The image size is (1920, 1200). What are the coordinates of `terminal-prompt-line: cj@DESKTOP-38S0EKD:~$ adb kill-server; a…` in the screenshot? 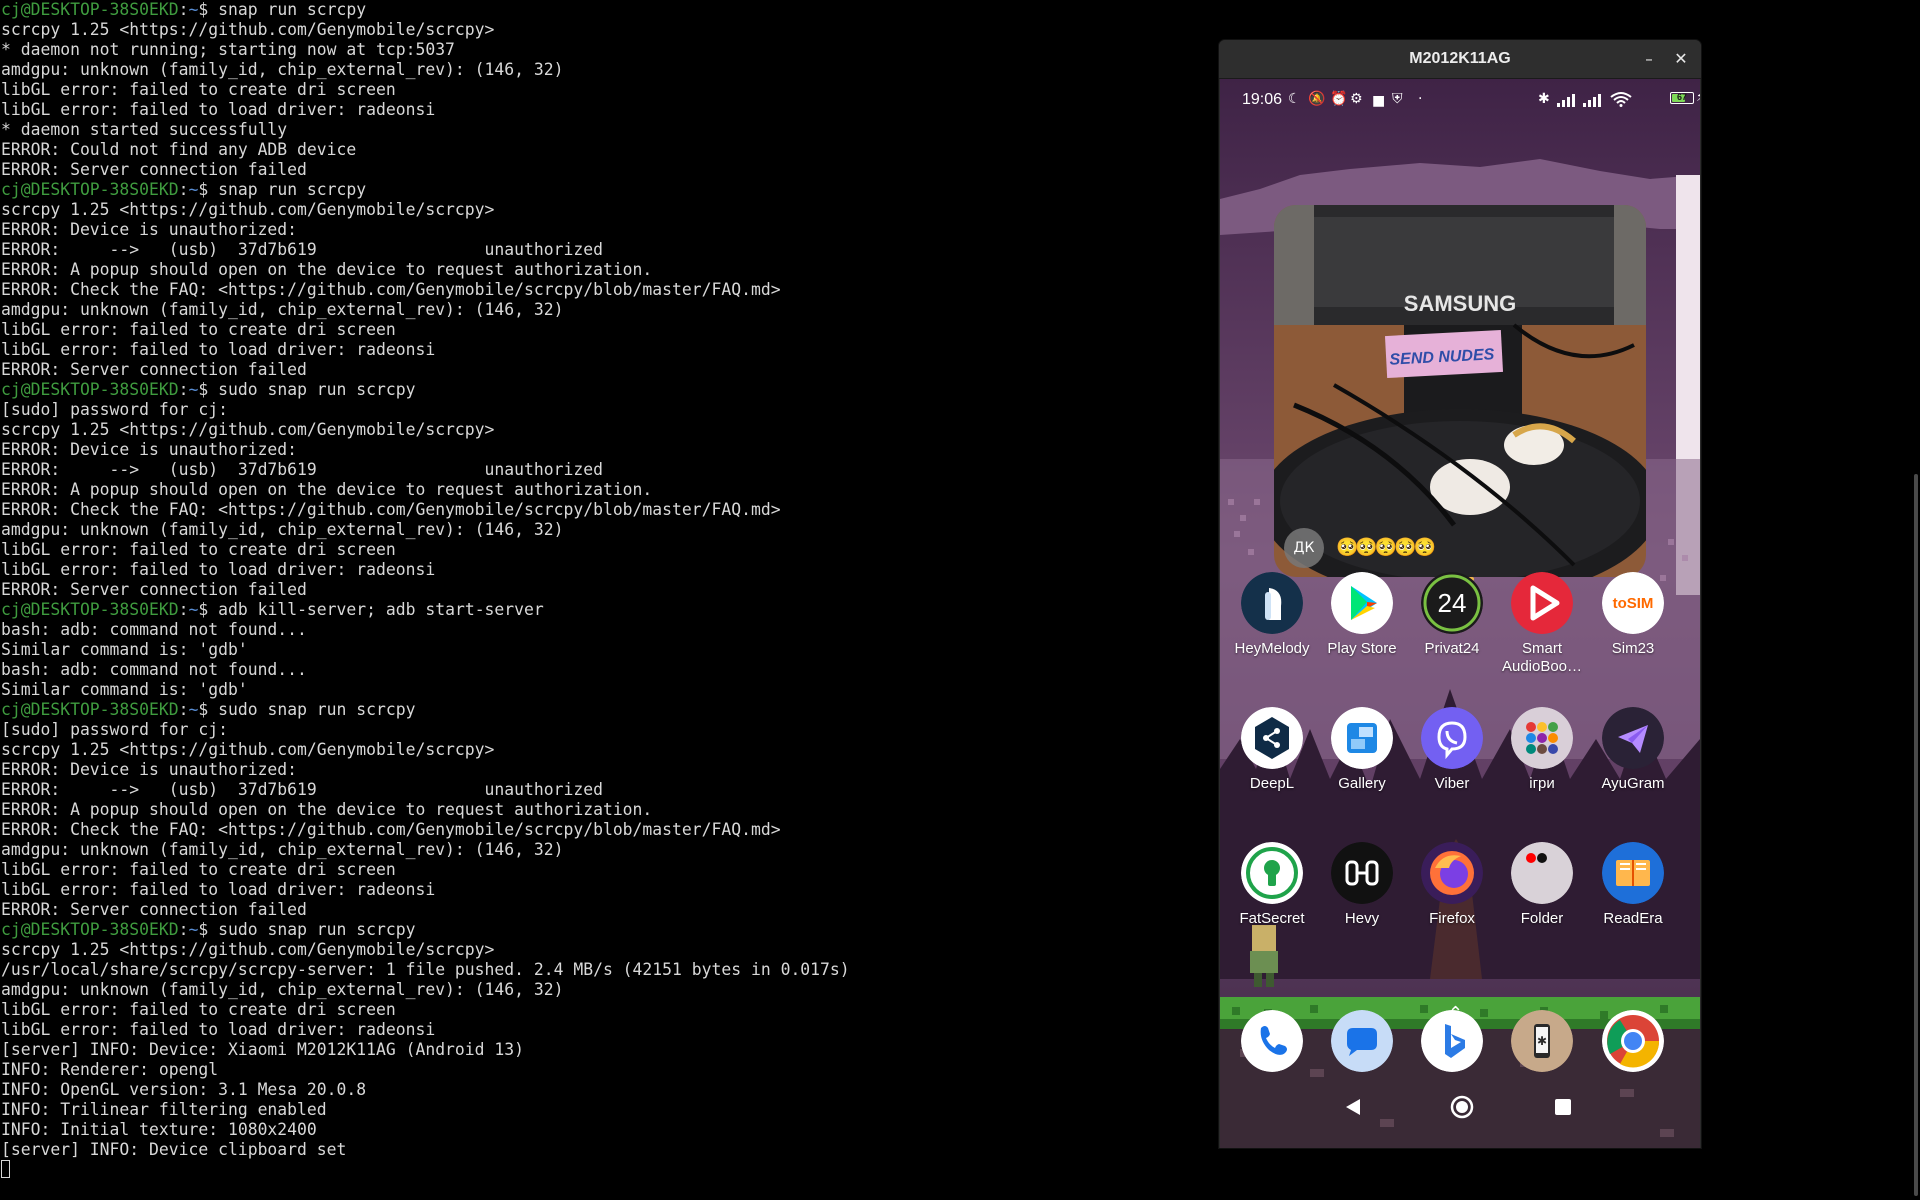 It's located at (272, 610).